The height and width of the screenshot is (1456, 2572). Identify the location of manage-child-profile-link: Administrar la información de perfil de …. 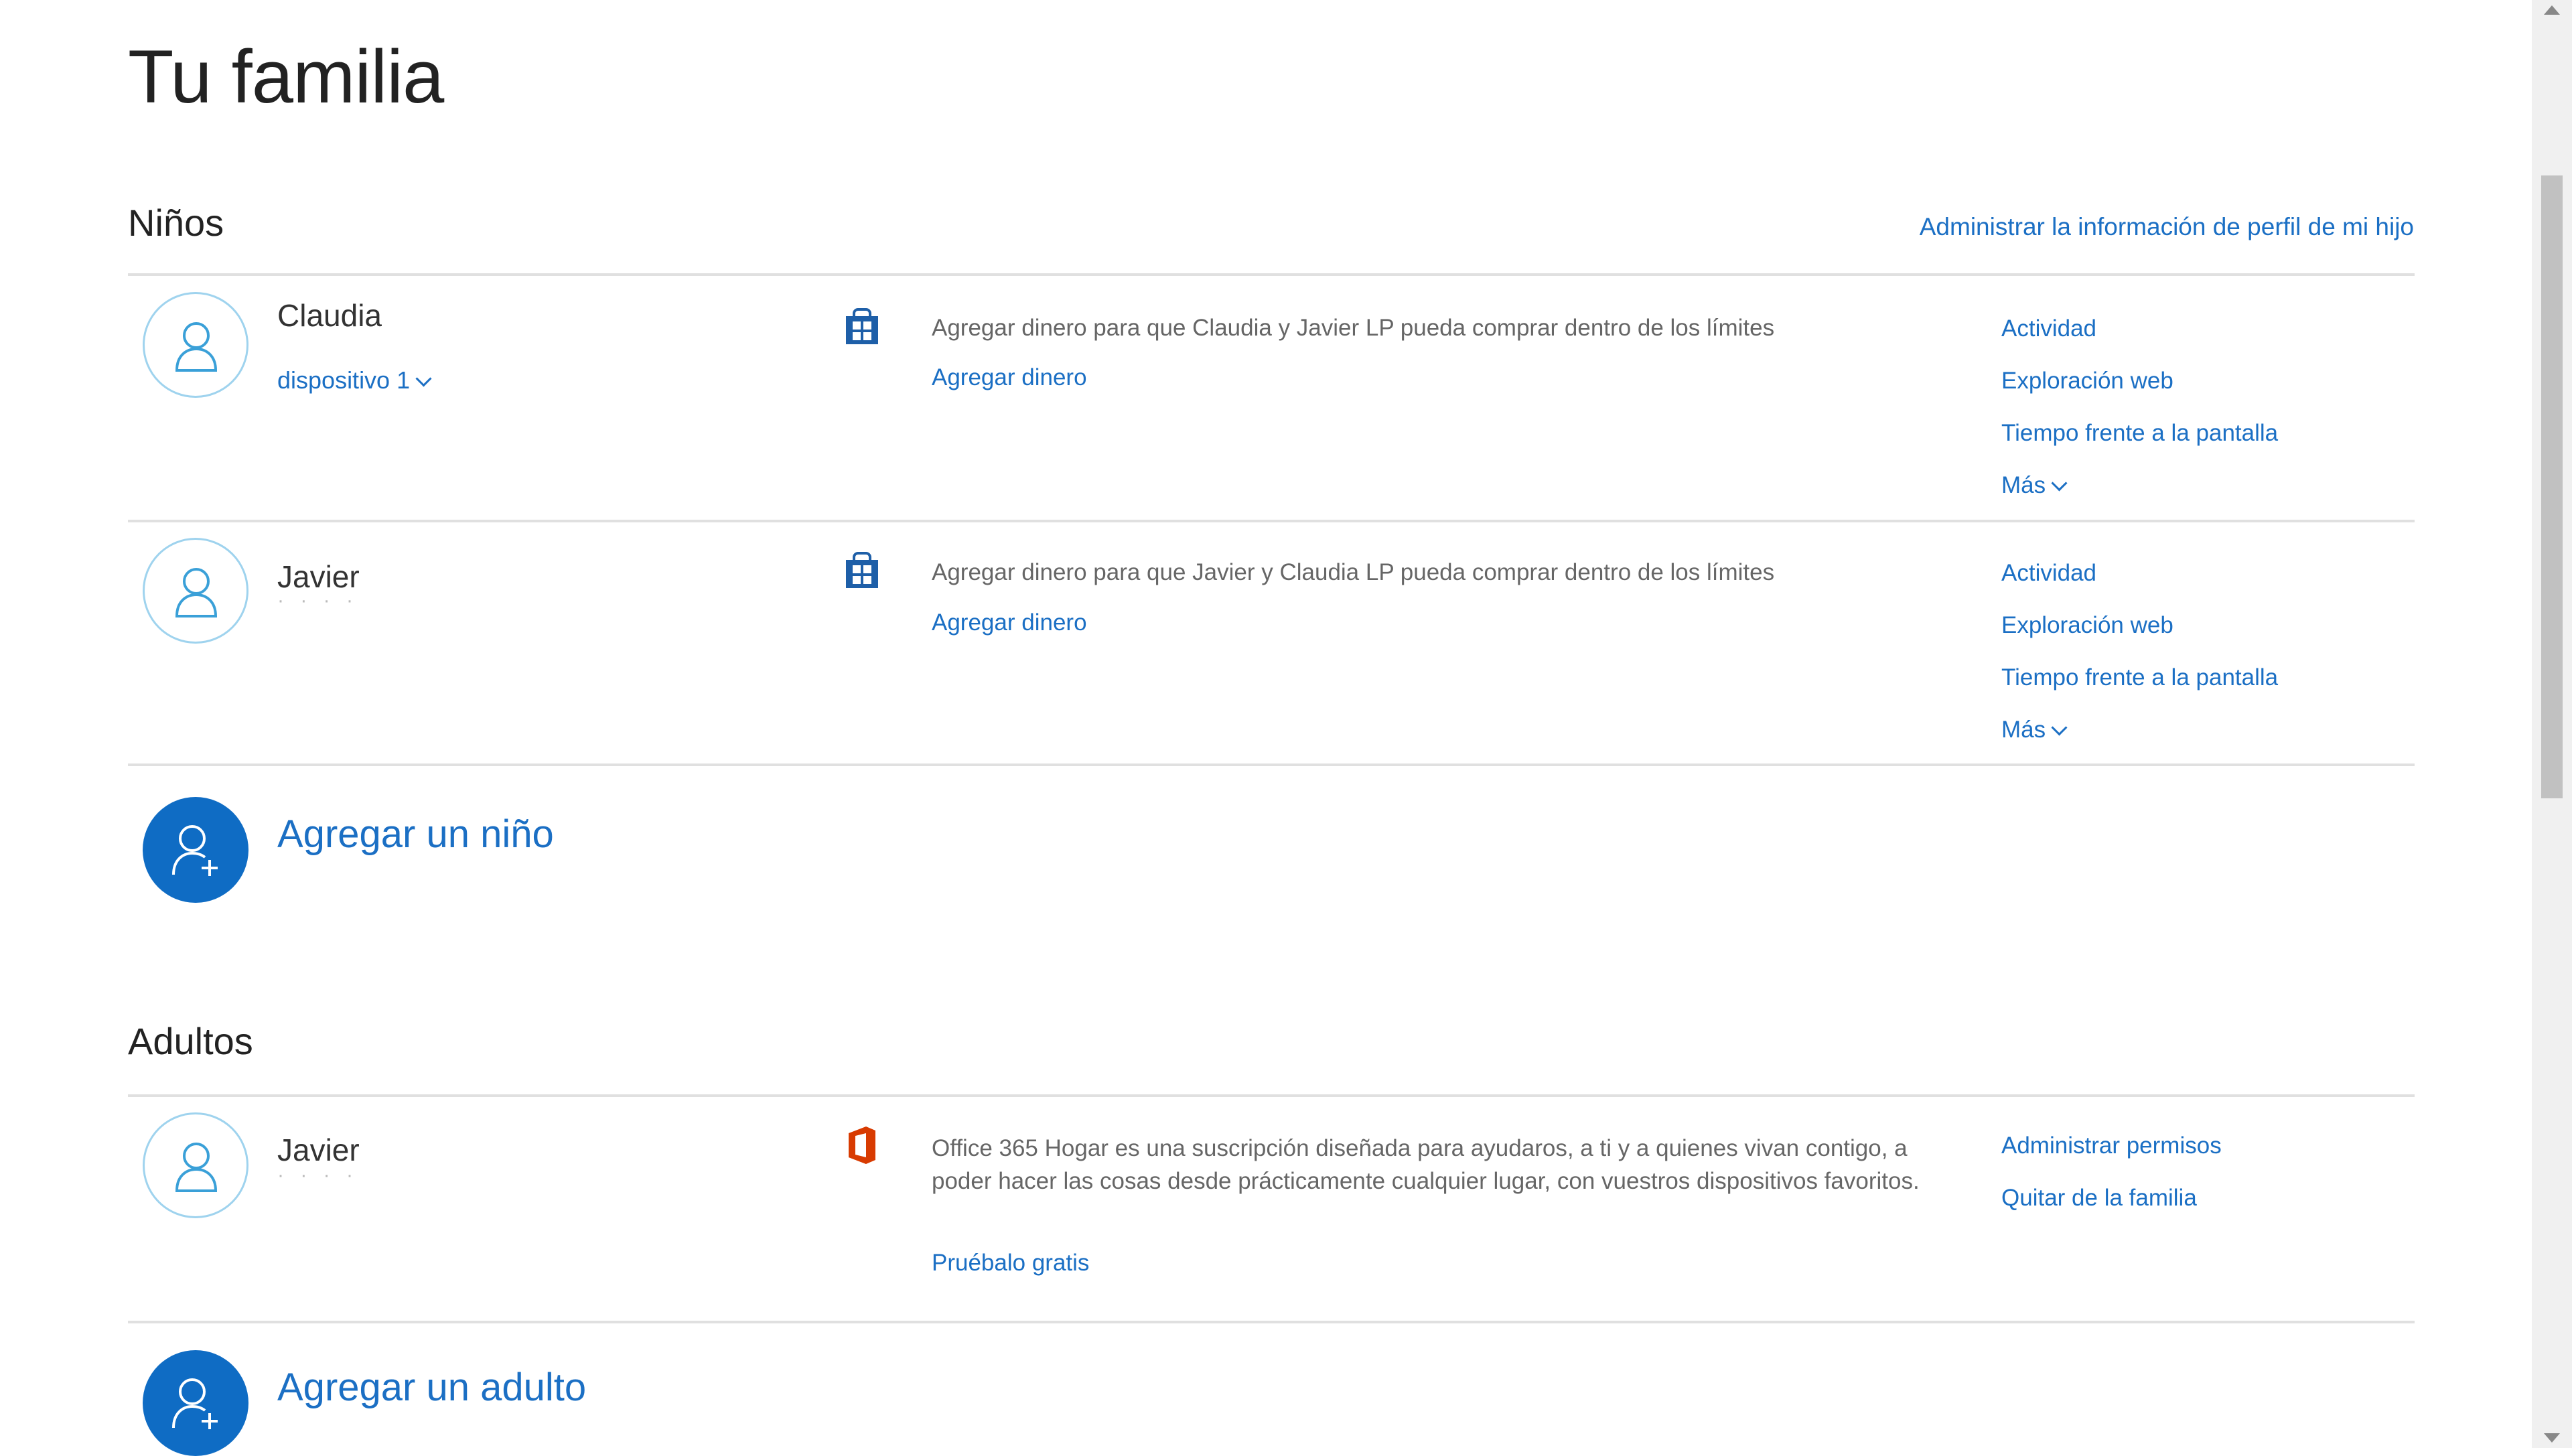
(2167, 227).